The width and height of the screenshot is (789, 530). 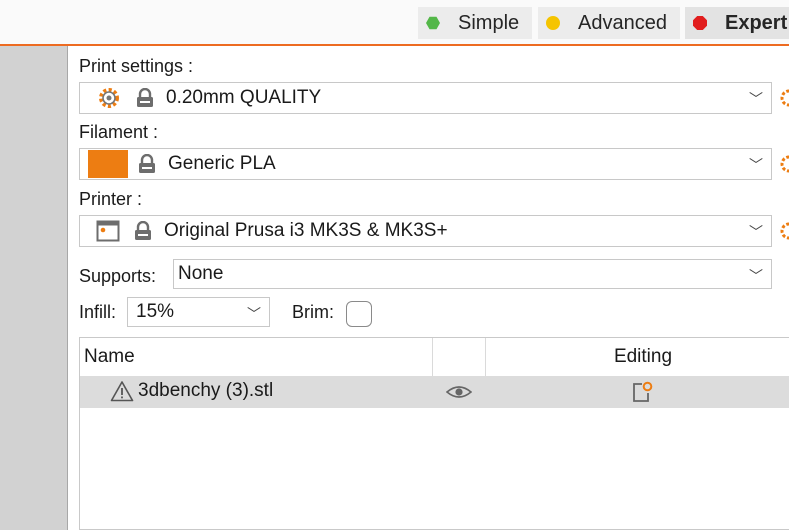 What do you see at coordinates (98, 312) in the screenshot?
I see `infill-label: Infill:` at bounding box center [98, 312].